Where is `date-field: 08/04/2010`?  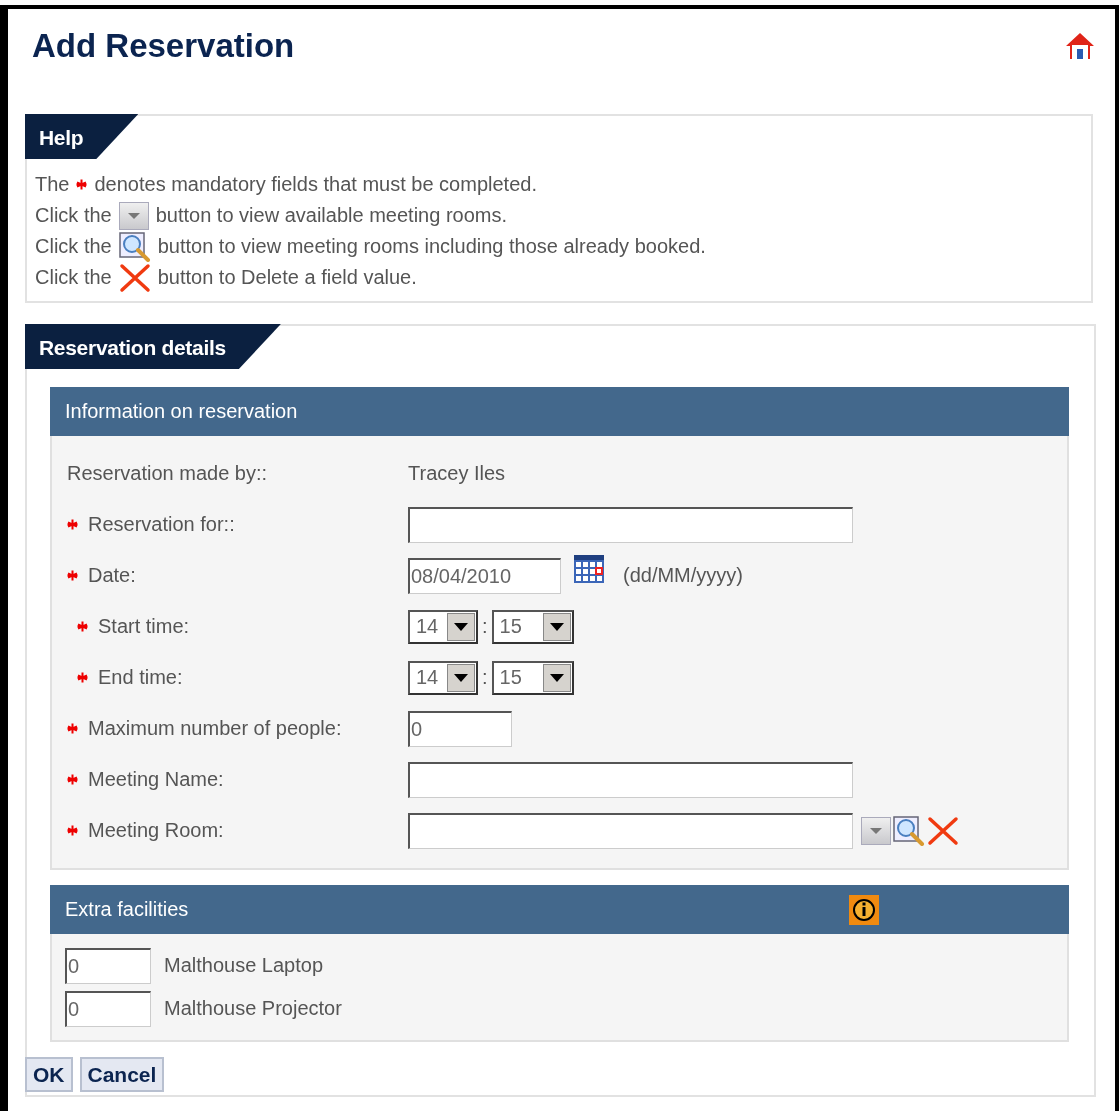
date-field: 08/04/2010 is located at coordinates (484, 575).